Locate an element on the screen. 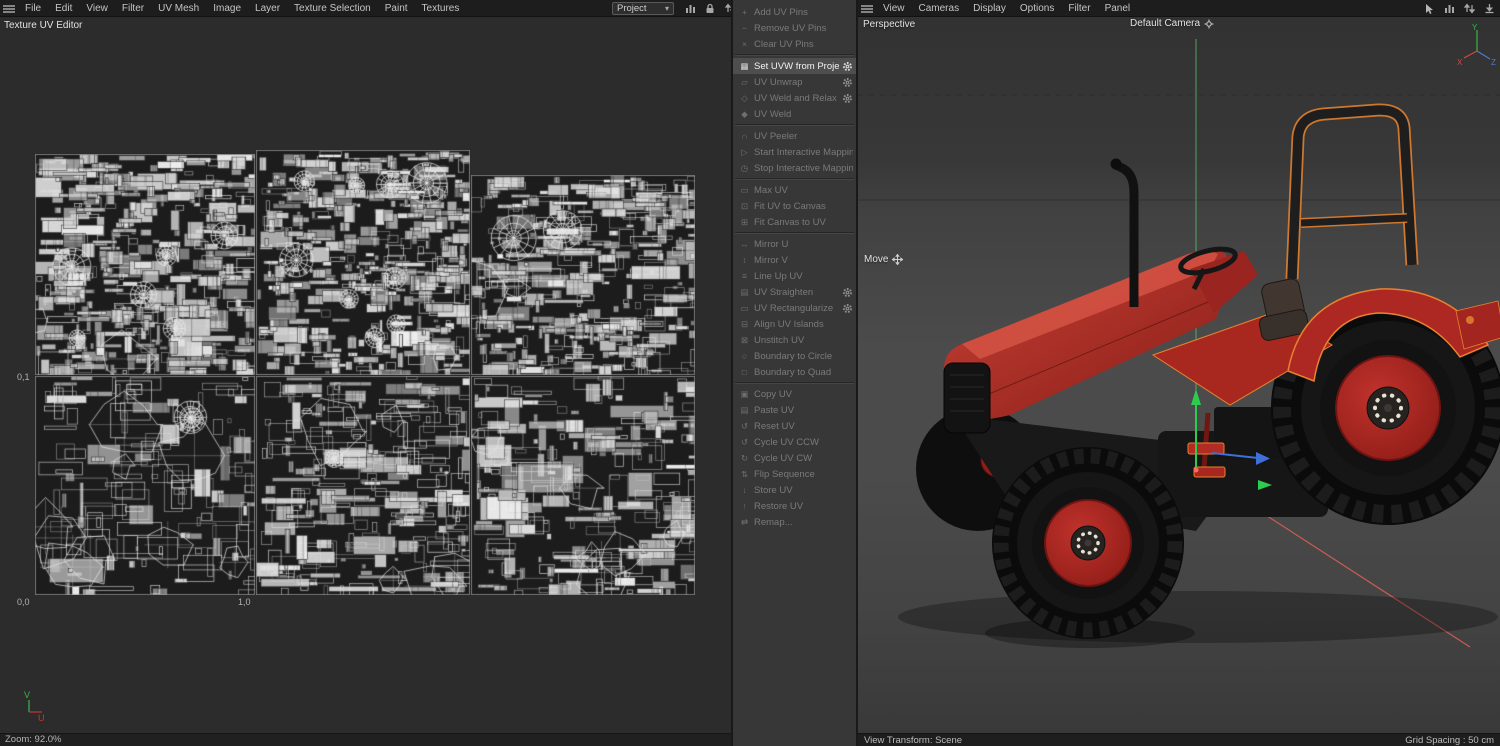  download-icon is located at coordinates (1489, 9).